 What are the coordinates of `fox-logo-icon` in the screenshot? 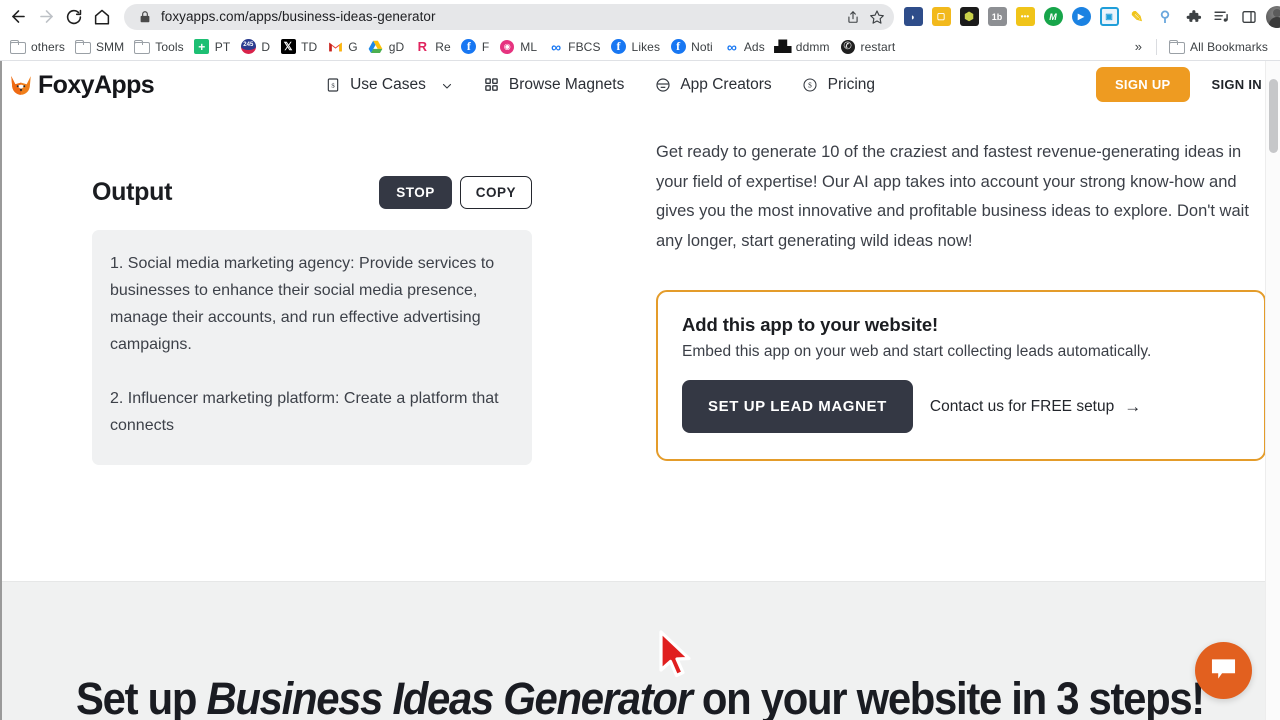 It's located at (21, 85).